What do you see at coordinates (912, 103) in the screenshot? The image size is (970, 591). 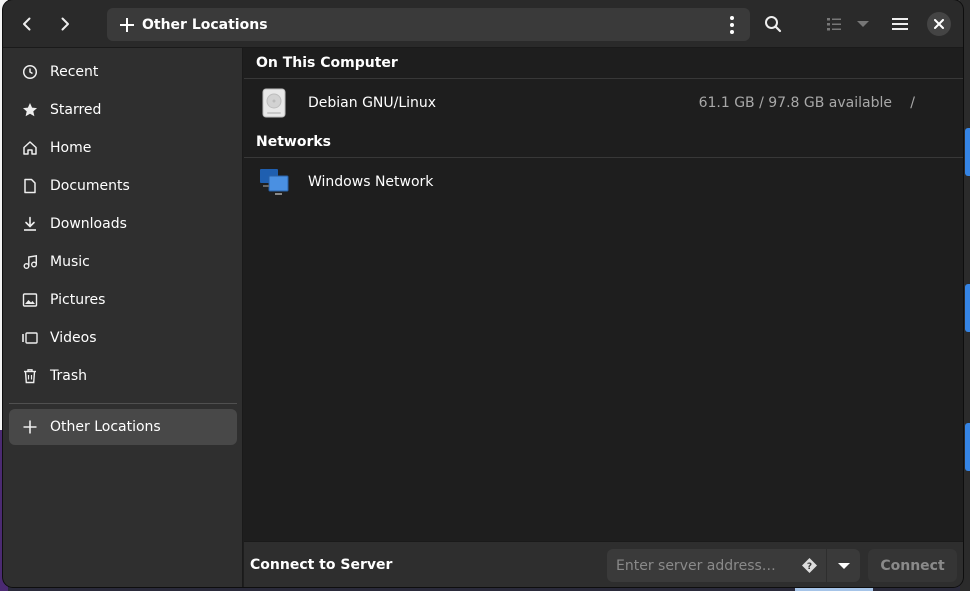 I see `drive-mount-point: /` at bounding box center [912, 103].